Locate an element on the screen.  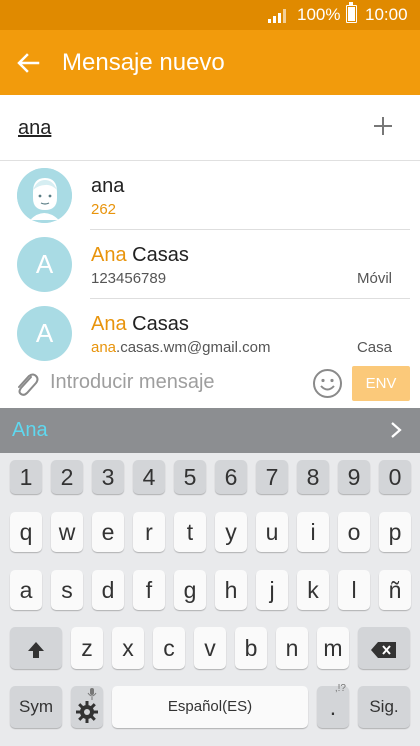
back-arrow-icon is located at coordinates (29, 63).